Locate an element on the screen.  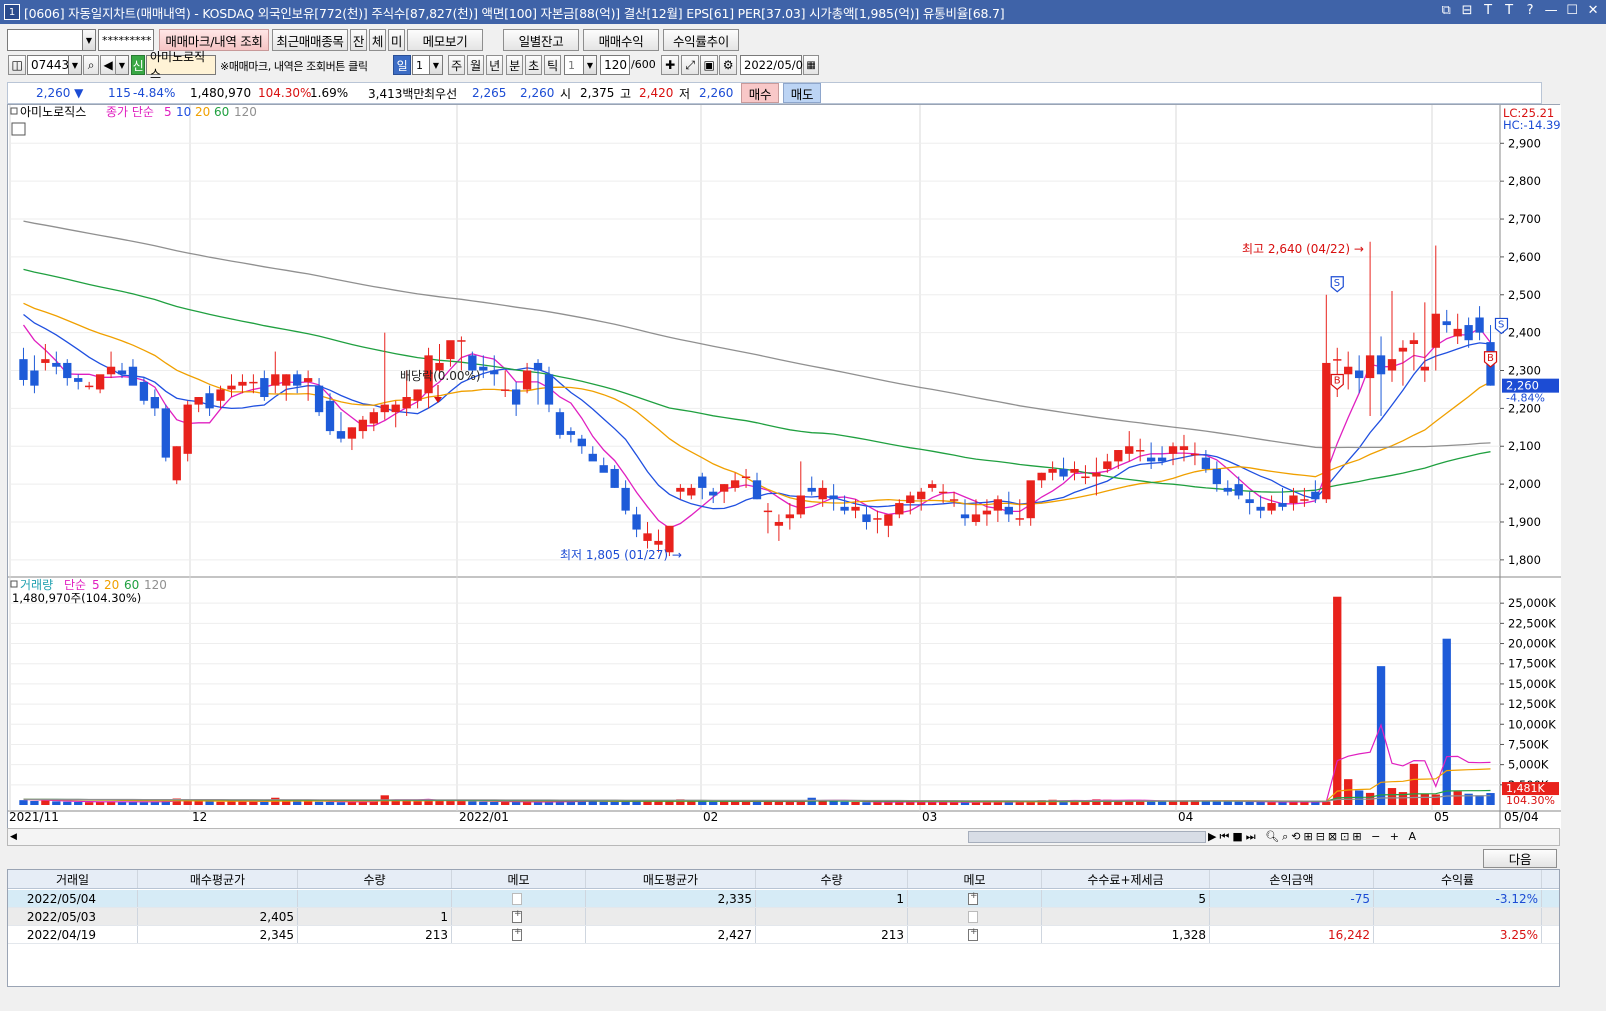
date-axis-label: 03 is located at coordinates (929, 817).